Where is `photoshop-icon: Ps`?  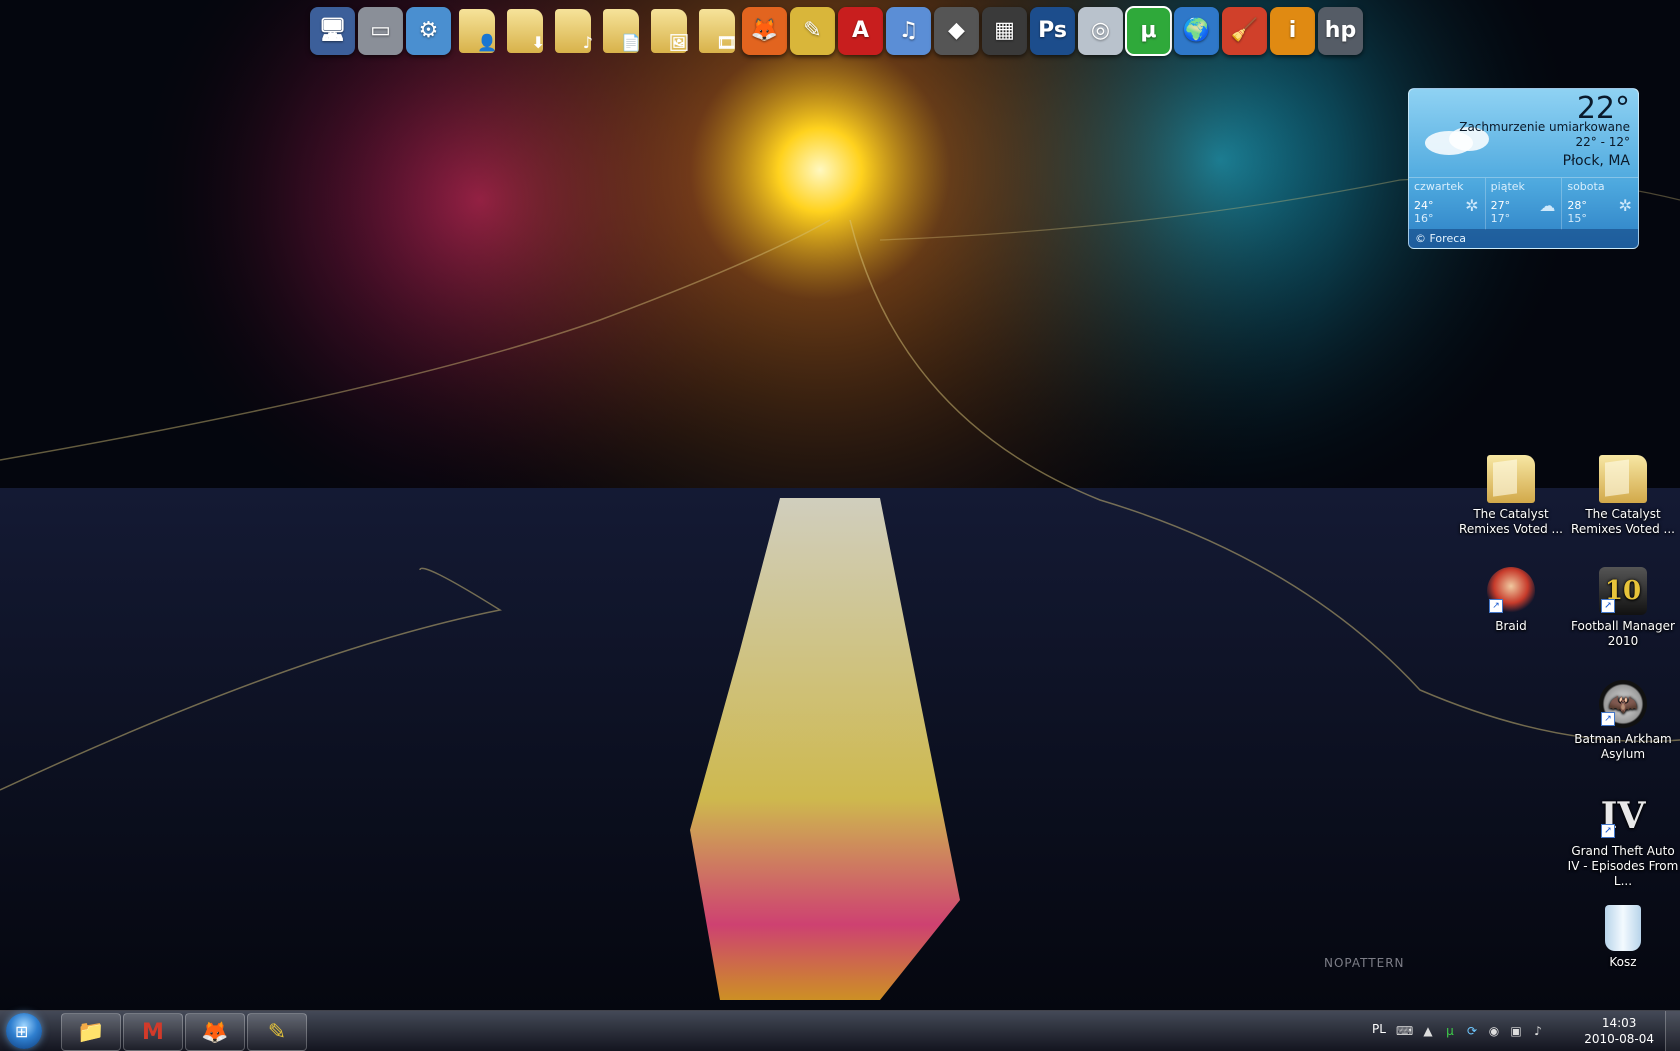 photoshop-icon: Ps is located at coordinates (1052, 31).